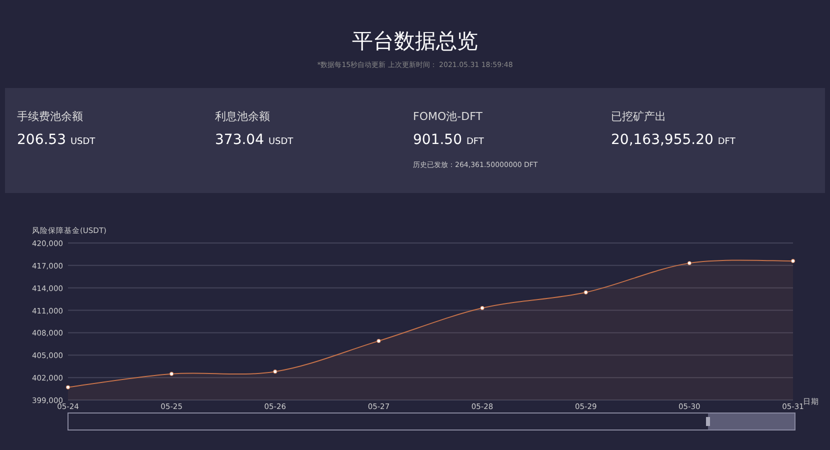  I want to click on zoom-slider, so click(432, 421).